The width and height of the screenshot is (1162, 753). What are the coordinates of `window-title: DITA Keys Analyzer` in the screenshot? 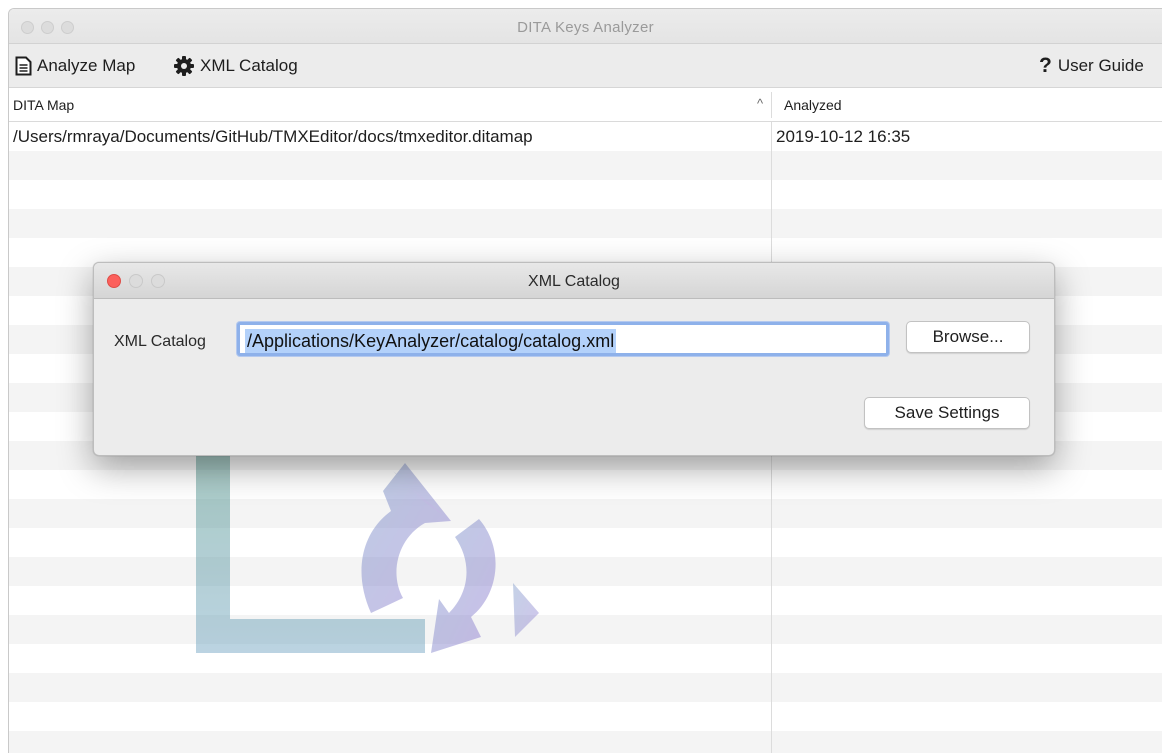 It's located at (585, 27).